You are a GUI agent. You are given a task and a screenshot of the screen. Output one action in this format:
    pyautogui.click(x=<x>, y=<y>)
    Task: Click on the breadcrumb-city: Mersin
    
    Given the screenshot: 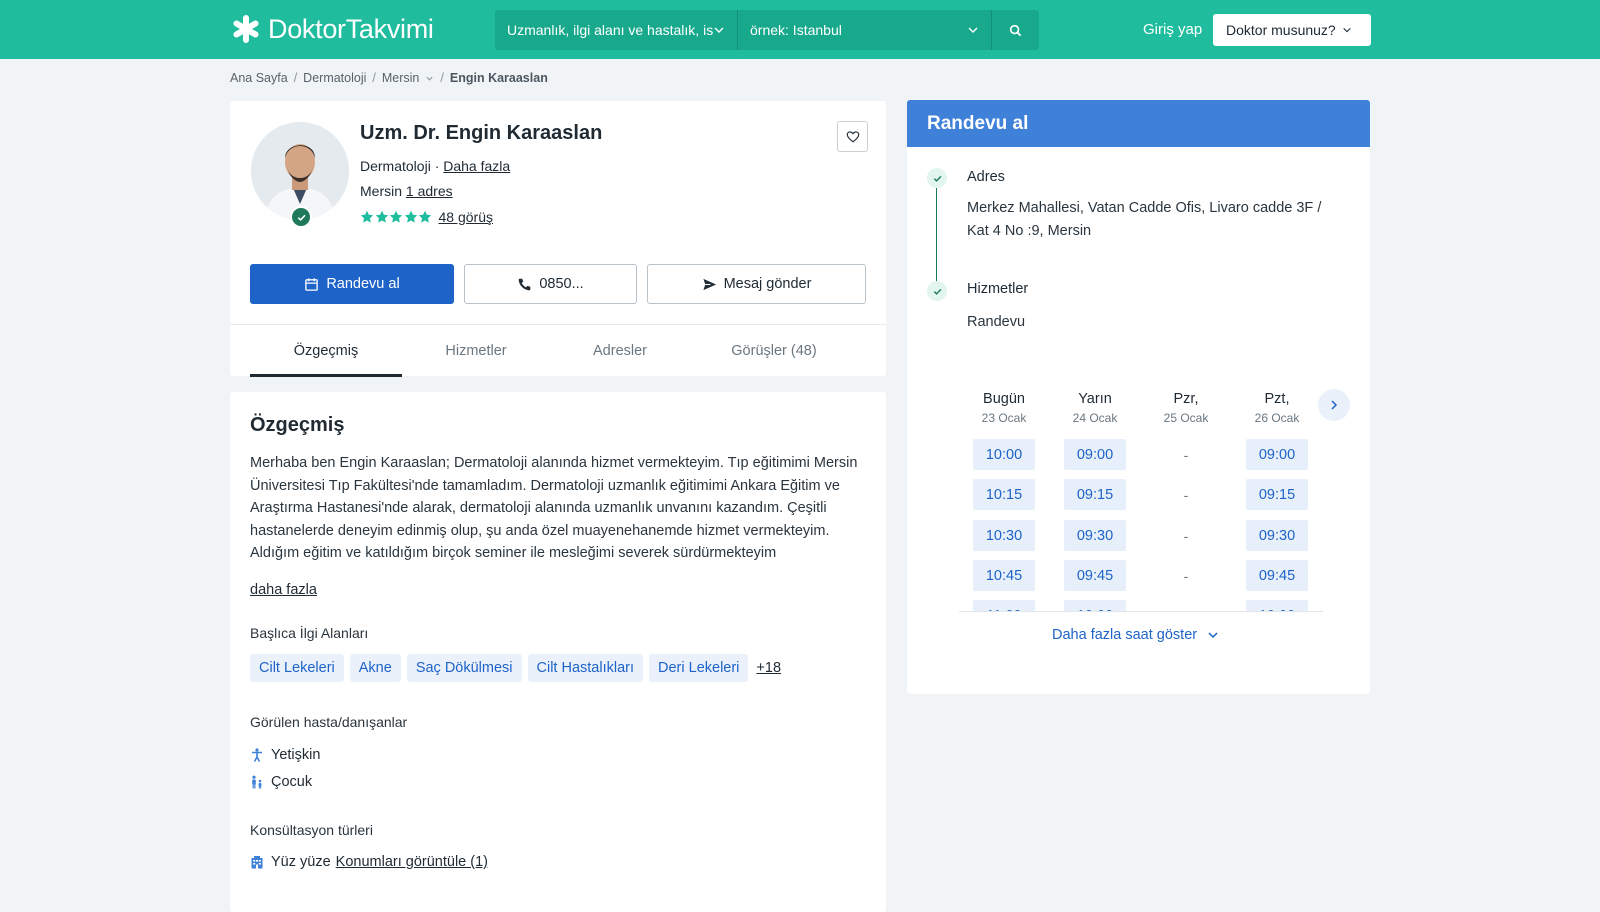 What is the action you would take?
    pyautogui.click(x=401, y=78)
    